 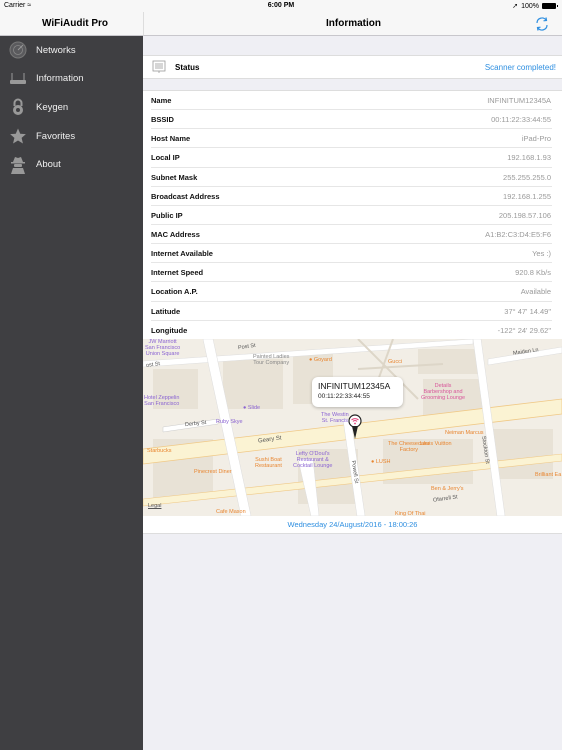 What do you see at coordinates (187, 67) in the screenshot?
I see `status-label: Status` at bounding box center [187, 67].